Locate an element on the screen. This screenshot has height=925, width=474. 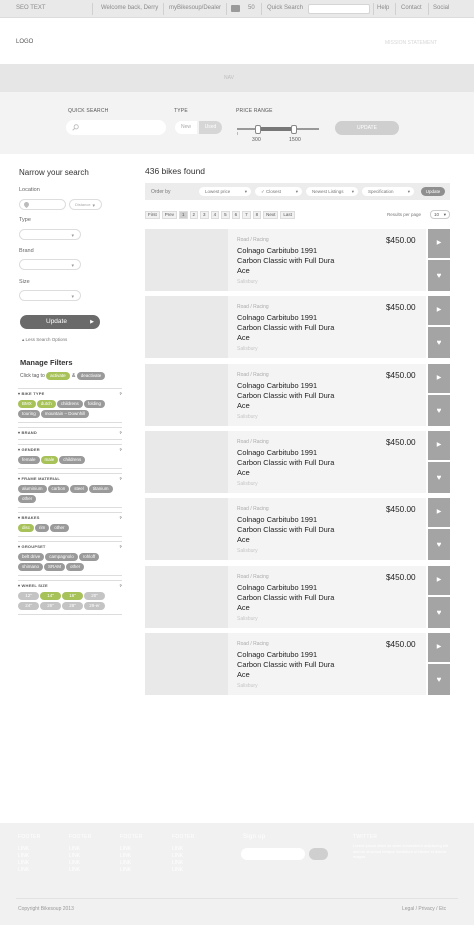
type-new-toggle: New is located at coordinates (186, 127).